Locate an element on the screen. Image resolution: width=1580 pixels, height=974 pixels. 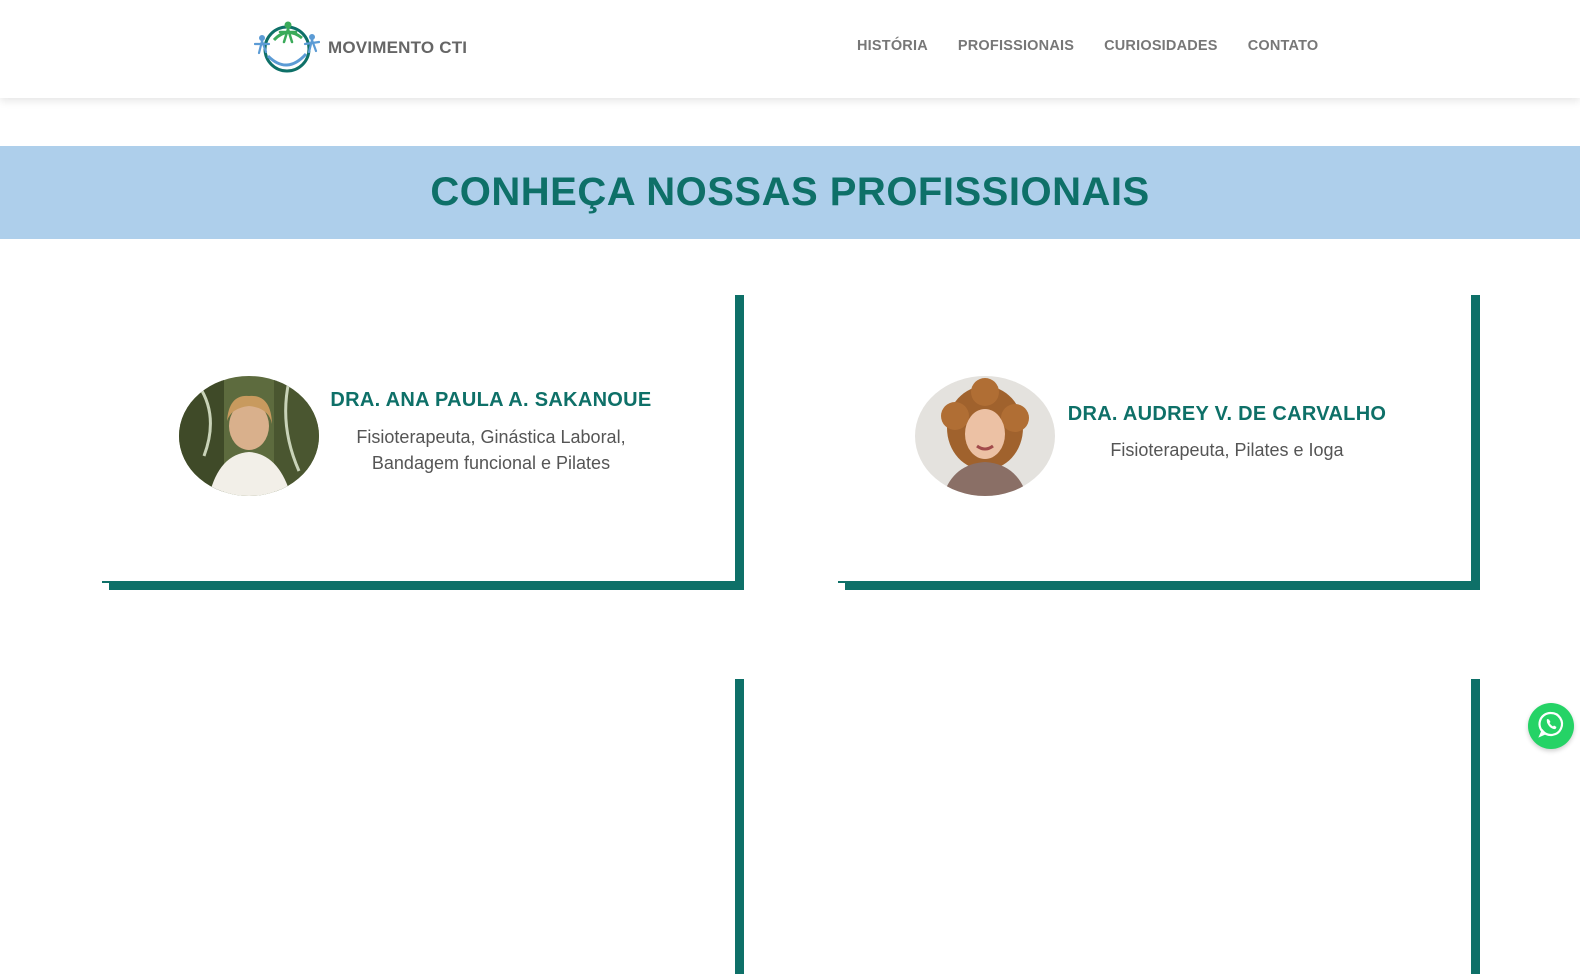
brand-name: MOVIMENTO CTI is located at coordinates (398, 47).